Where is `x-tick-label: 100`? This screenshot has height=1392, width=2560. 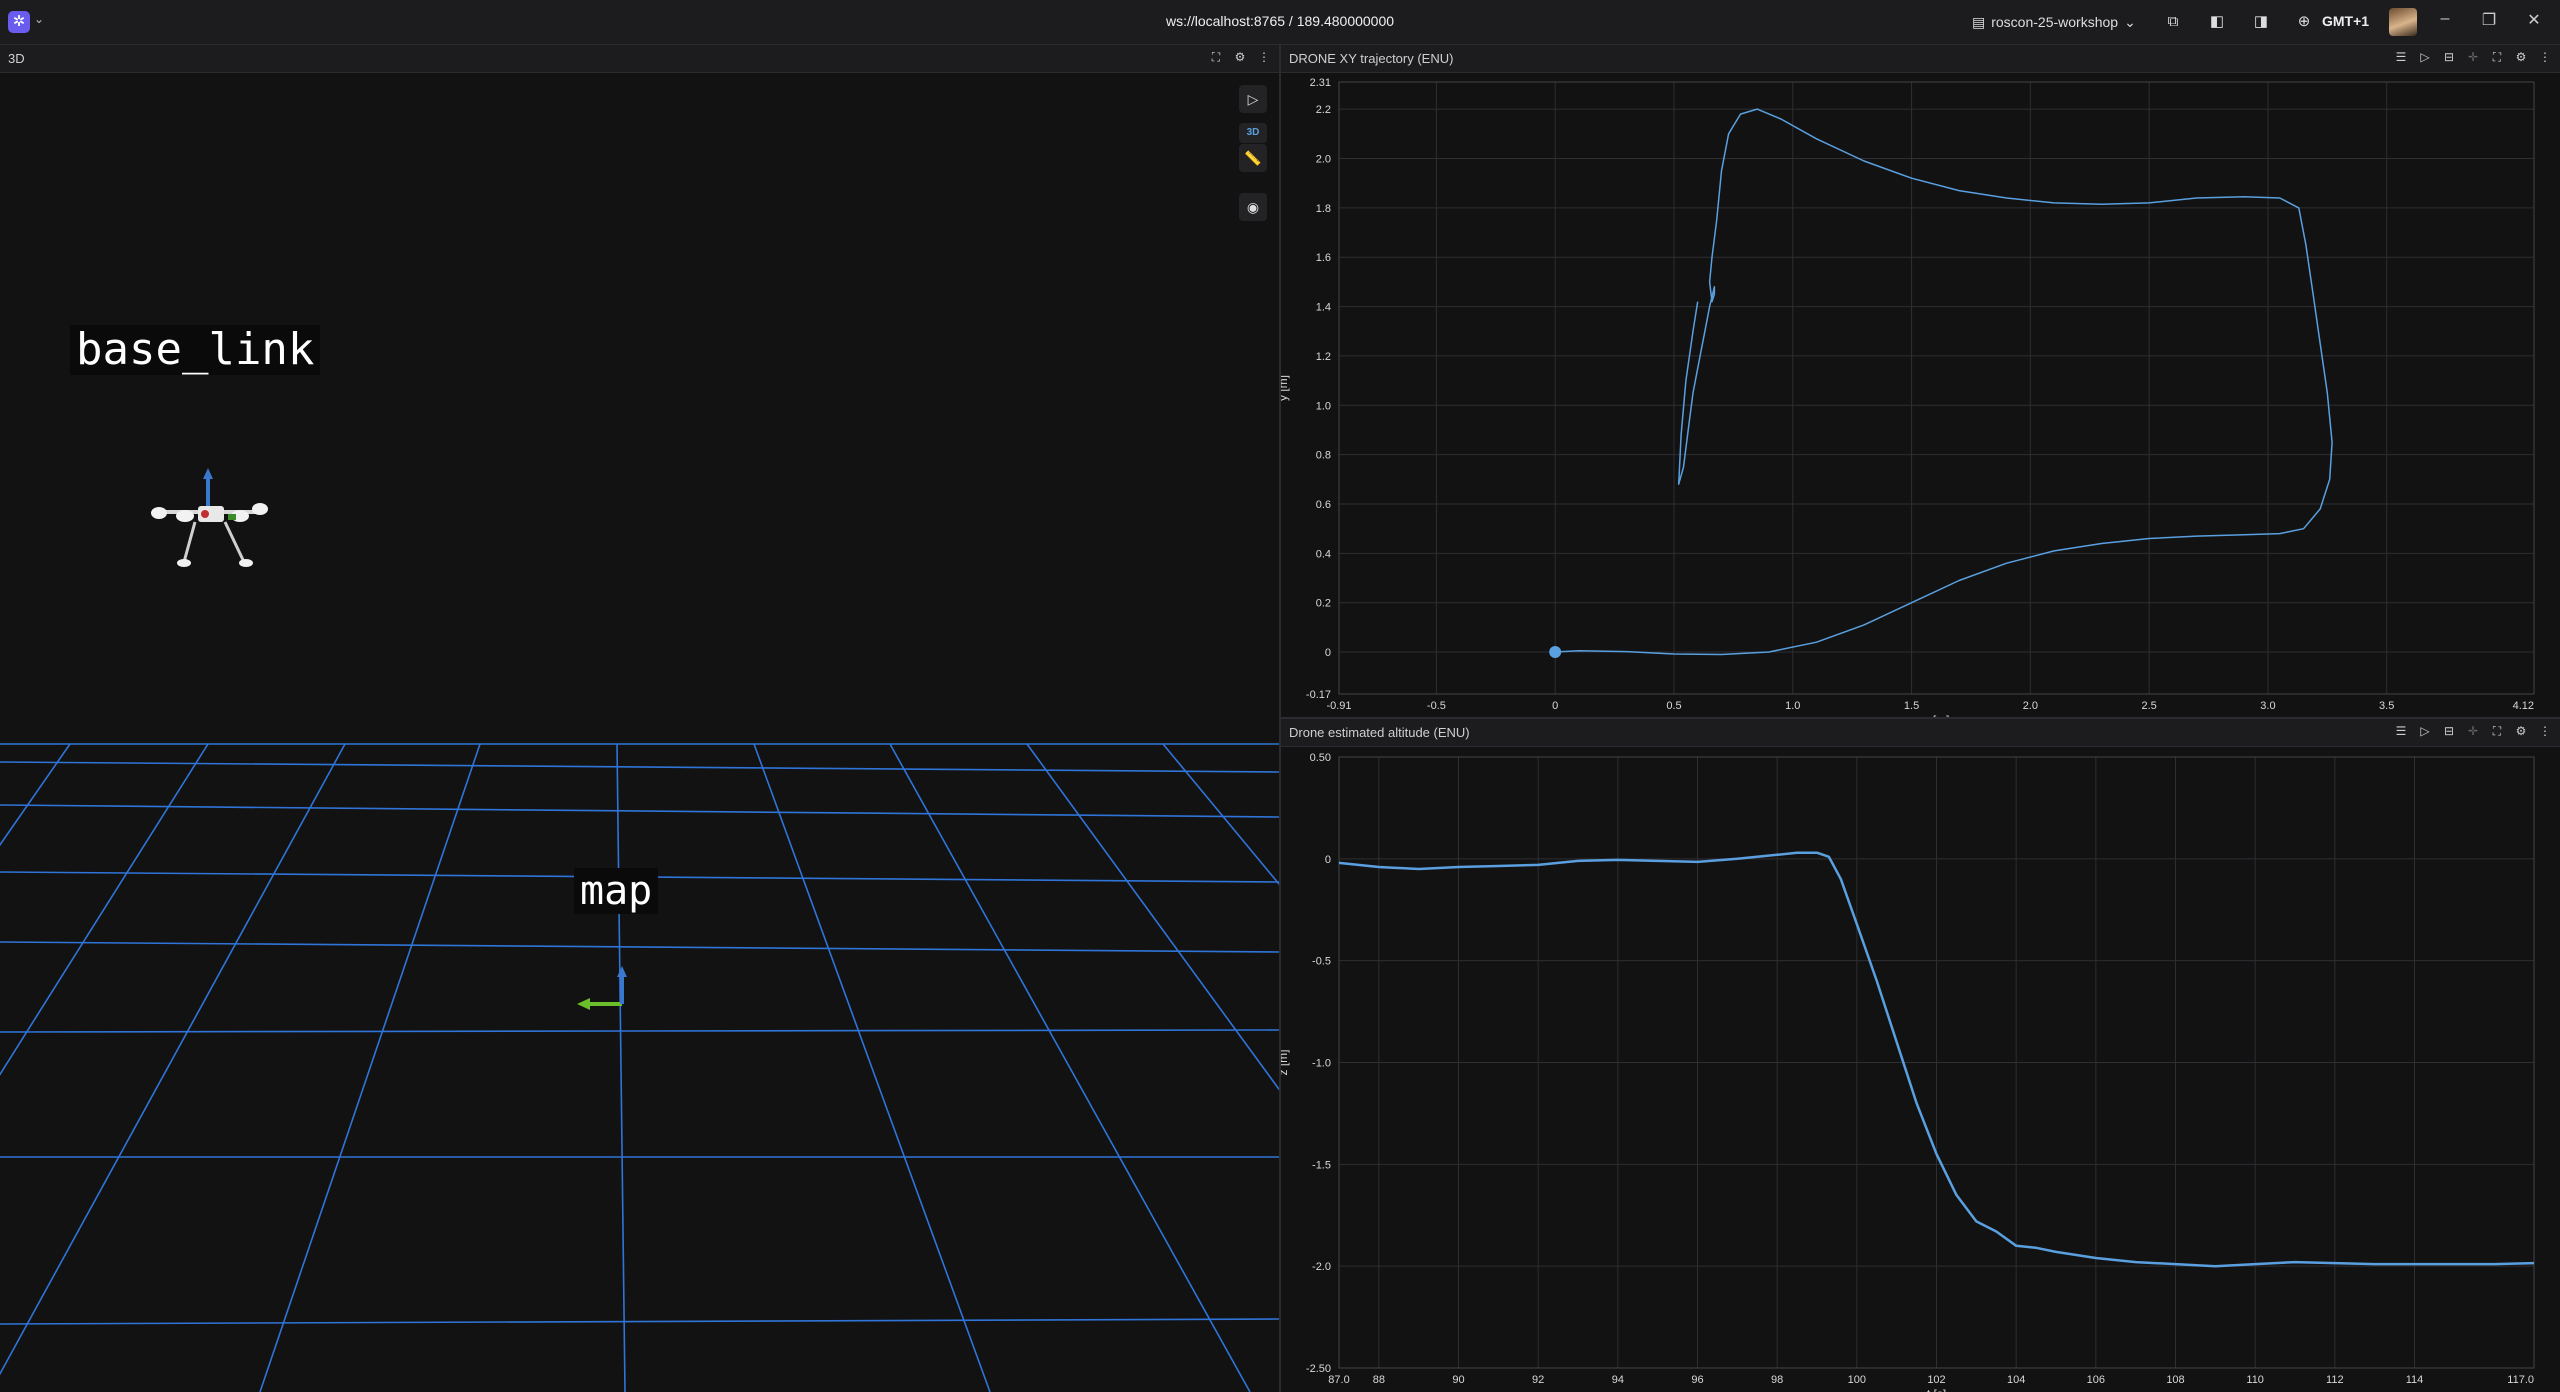 x-tick-label: 100 is located at coordinates (1857, 1380).